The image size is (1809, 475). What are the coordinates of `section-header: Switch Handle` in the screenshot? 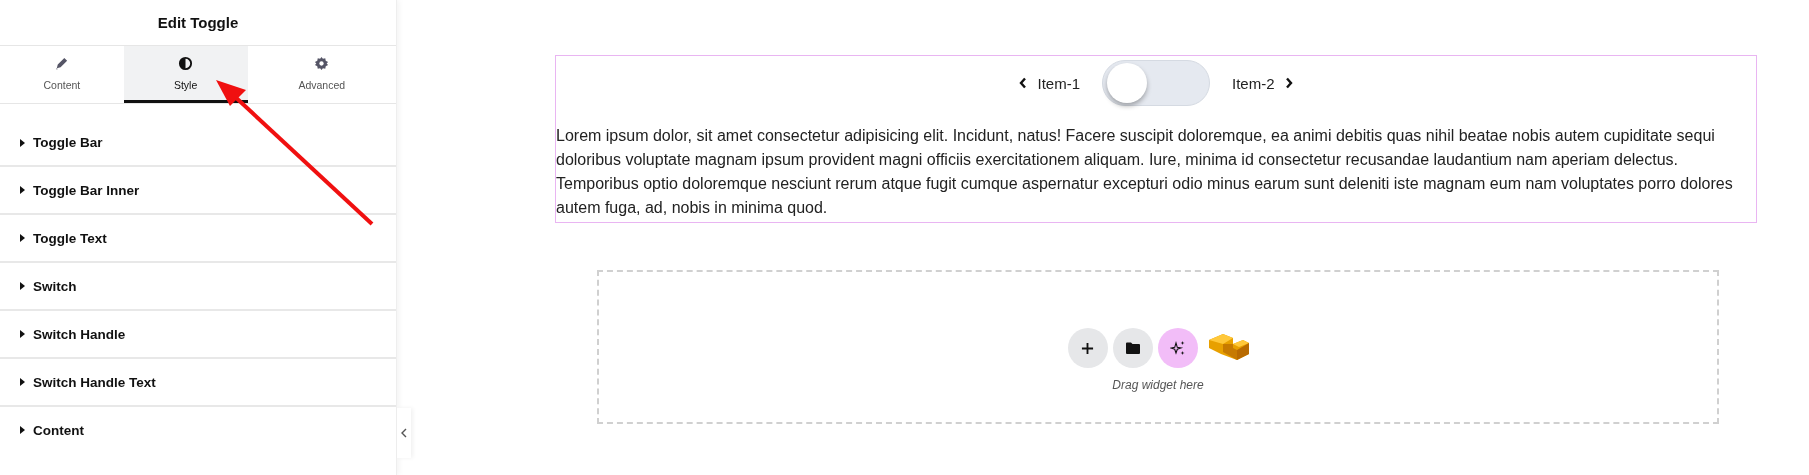 It's located at (198, 335).